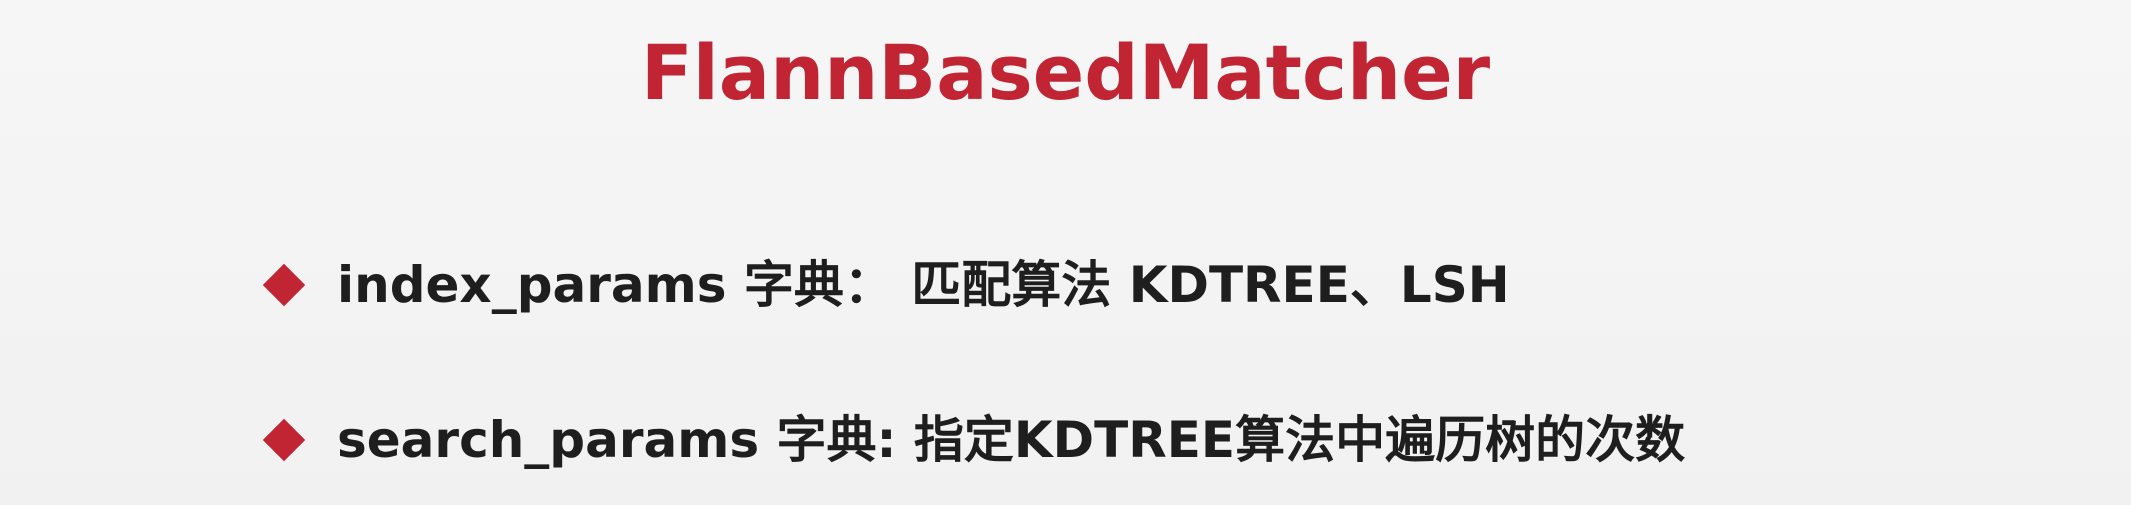 This screenshot has width=2131, height=505. Describe the element at coordinates (923, 285) in the screenshot. I see `bullet-text: index_params 字典： 匹配算法 KDTREE、LSH` at that location.